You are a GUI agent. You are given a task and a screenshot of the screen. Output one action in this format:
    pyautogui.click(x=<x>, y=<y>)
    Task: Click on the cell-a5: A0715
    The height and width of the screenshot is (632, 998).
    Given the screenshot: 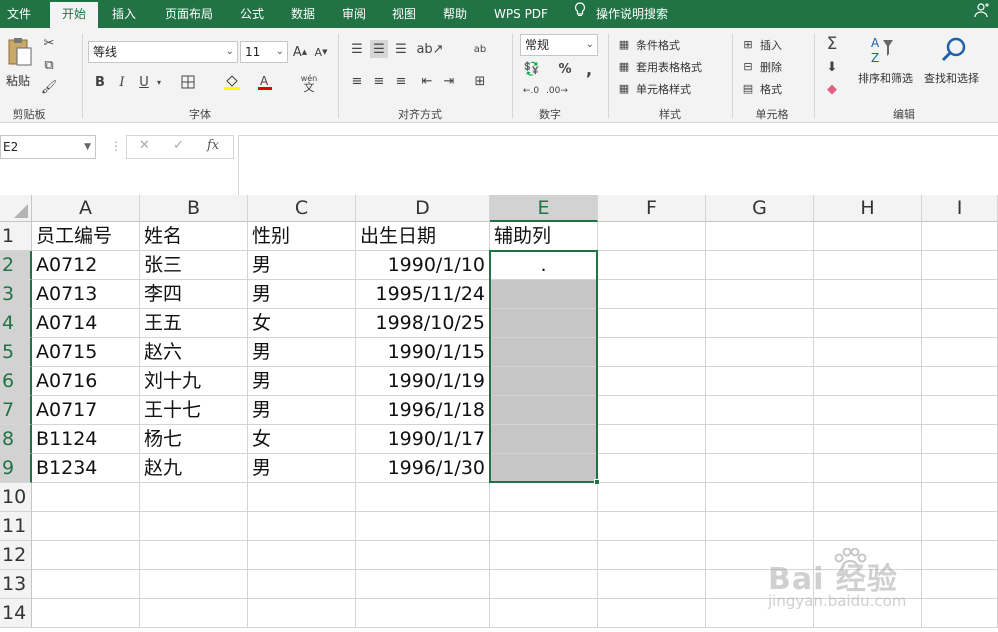 What is the action you would take?
    pyautogui.click(x=86, y=352)
    